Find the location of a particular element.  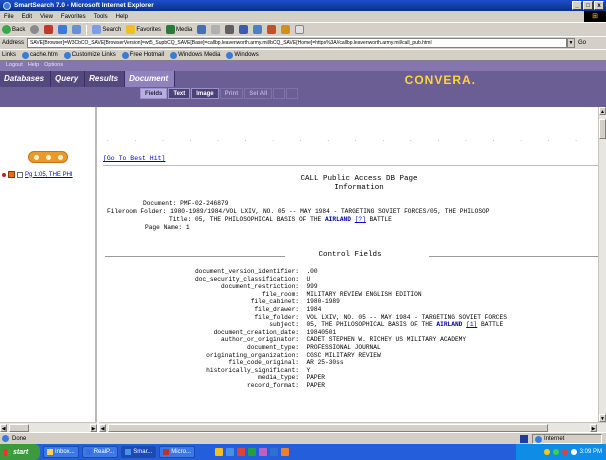

menu-view: View is located at coordinates (46, 17).